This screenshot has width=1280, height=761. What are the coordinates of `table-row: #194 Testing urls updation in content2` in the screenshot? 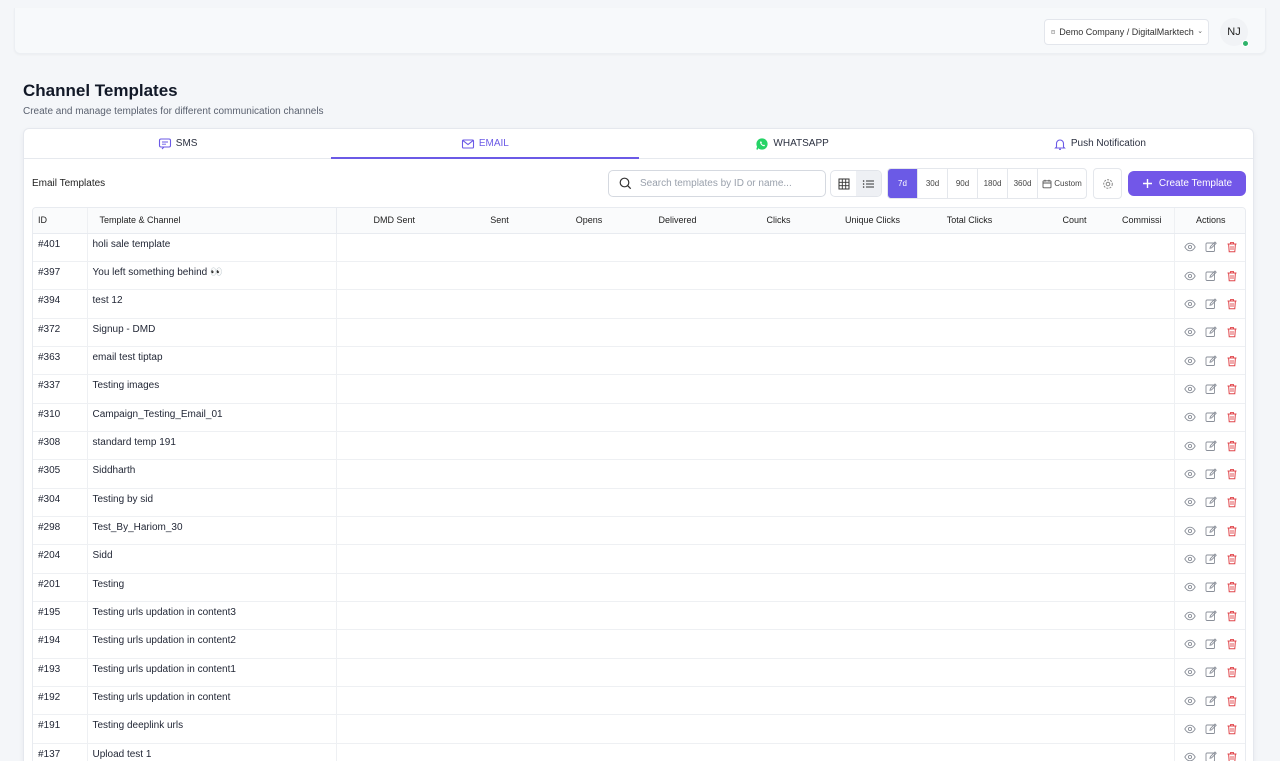 It's located at (639, 644).